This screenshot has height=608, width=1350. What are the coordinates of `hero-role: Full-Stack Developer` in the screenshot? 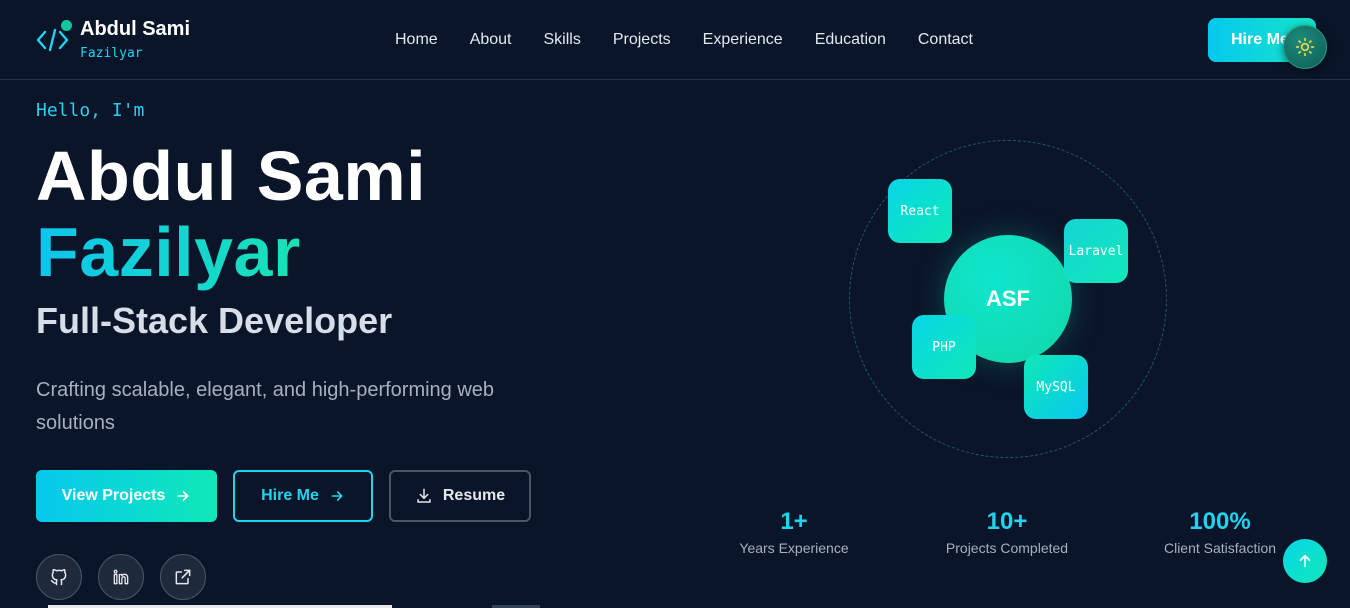 It's located at (214, 320).